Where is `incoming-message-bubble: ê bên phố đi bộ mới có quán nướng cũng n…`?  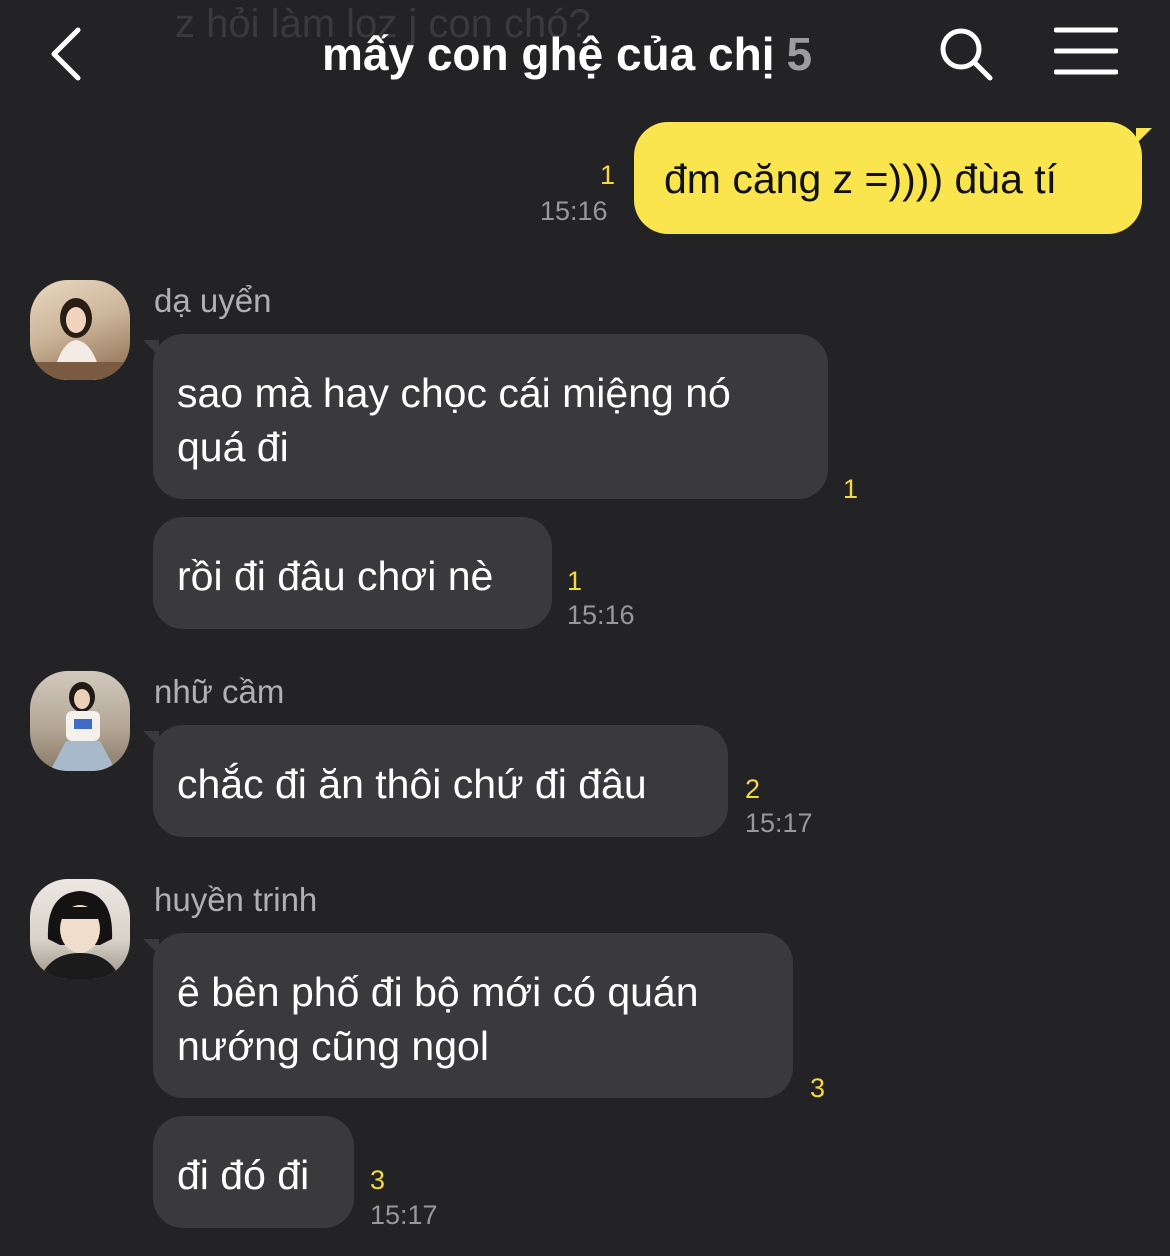
incoming-message-bubble: ê bên phố đi bộ mới có quán nướng cũng n… is located at coordinates (468, 1015).